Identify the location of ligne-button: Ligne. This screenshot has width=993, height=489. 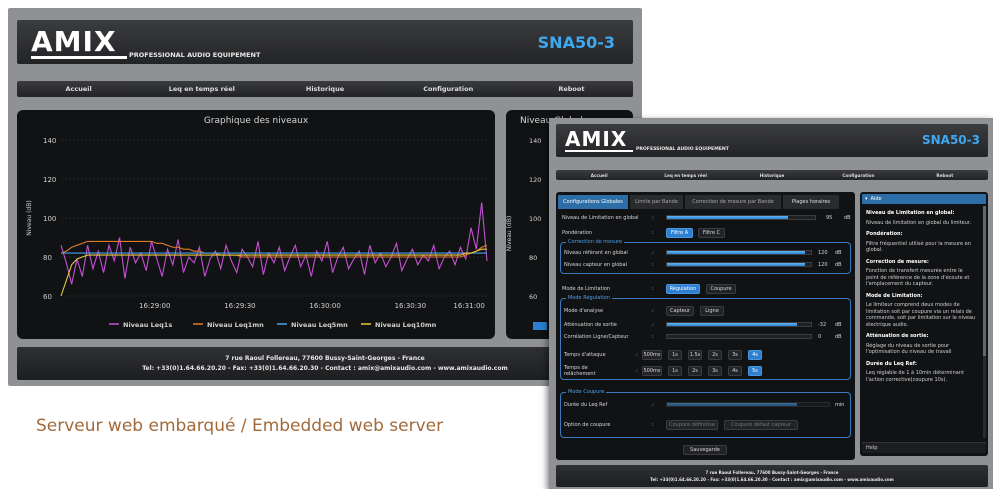
(712, 311).